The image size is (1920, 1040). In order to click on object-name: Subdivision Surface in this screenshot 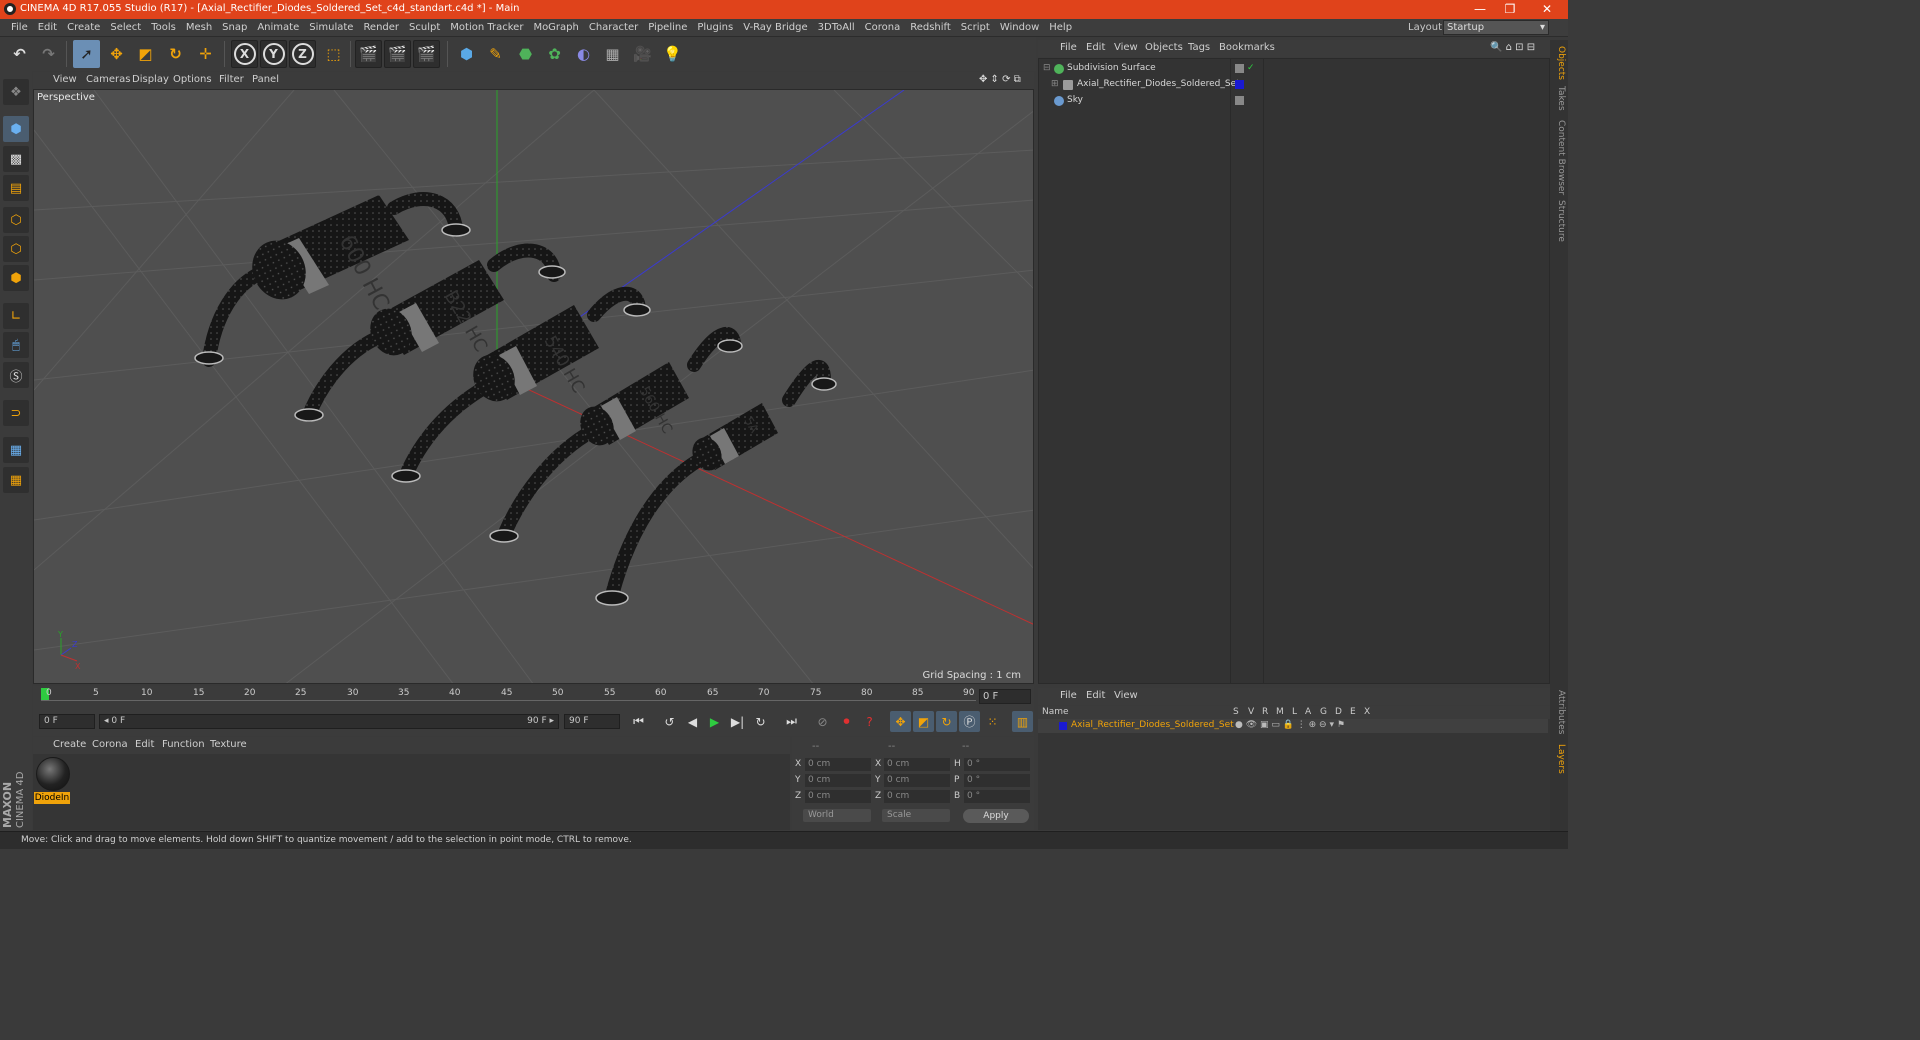, I will do `click(1111, 68)`.